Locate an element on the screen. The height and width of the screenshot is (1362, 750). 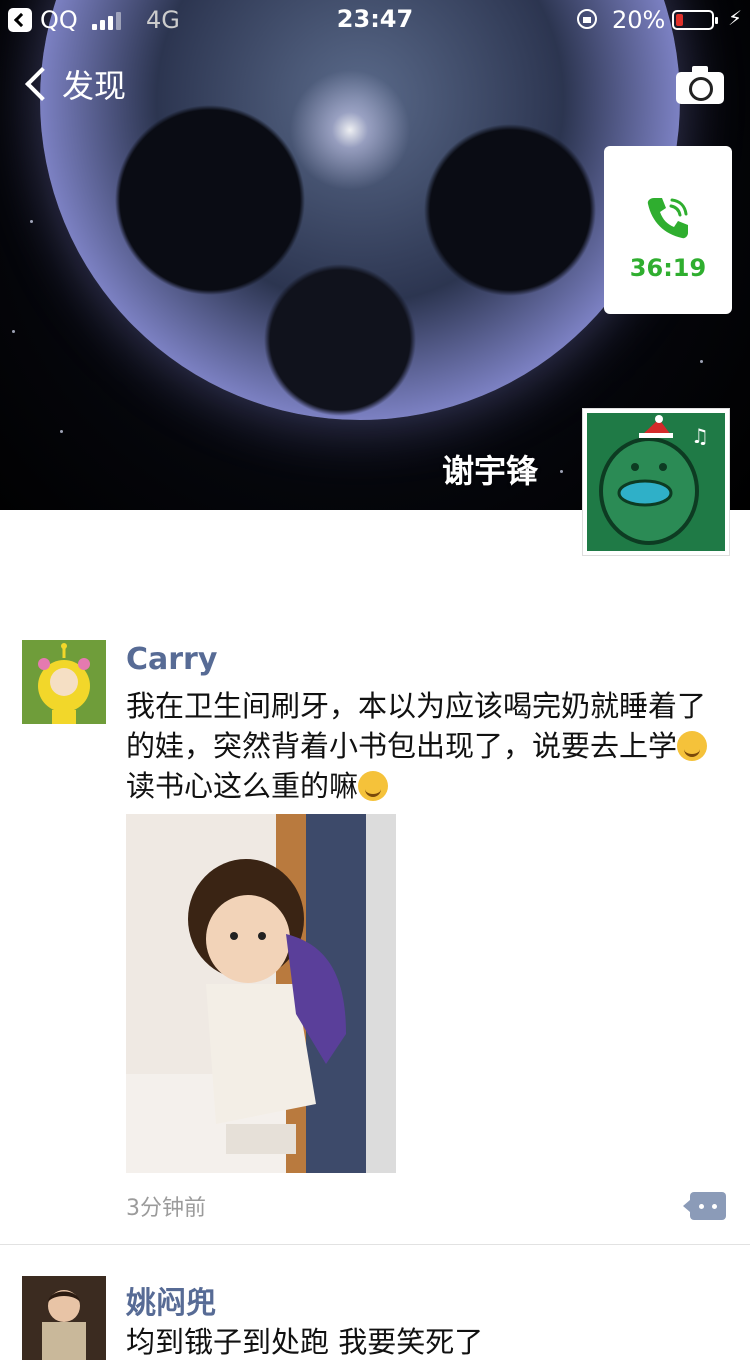
call-floating-window: 36:19 is located at coordinates (668, 230).